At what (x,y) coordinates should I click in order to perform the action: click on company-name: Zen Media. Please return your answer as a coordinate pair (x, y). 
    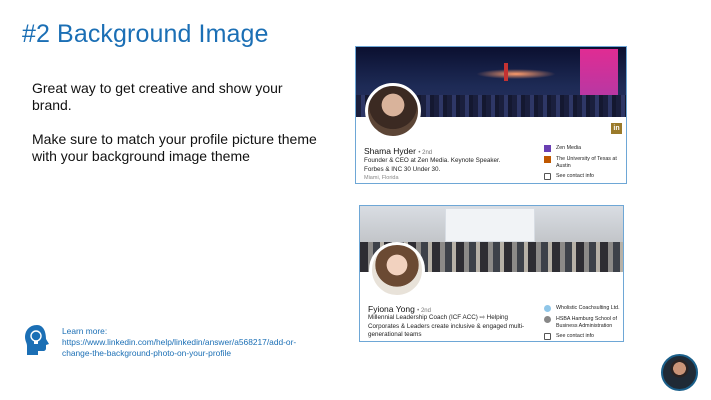
    Looking at the image, I should click on (569, 148).